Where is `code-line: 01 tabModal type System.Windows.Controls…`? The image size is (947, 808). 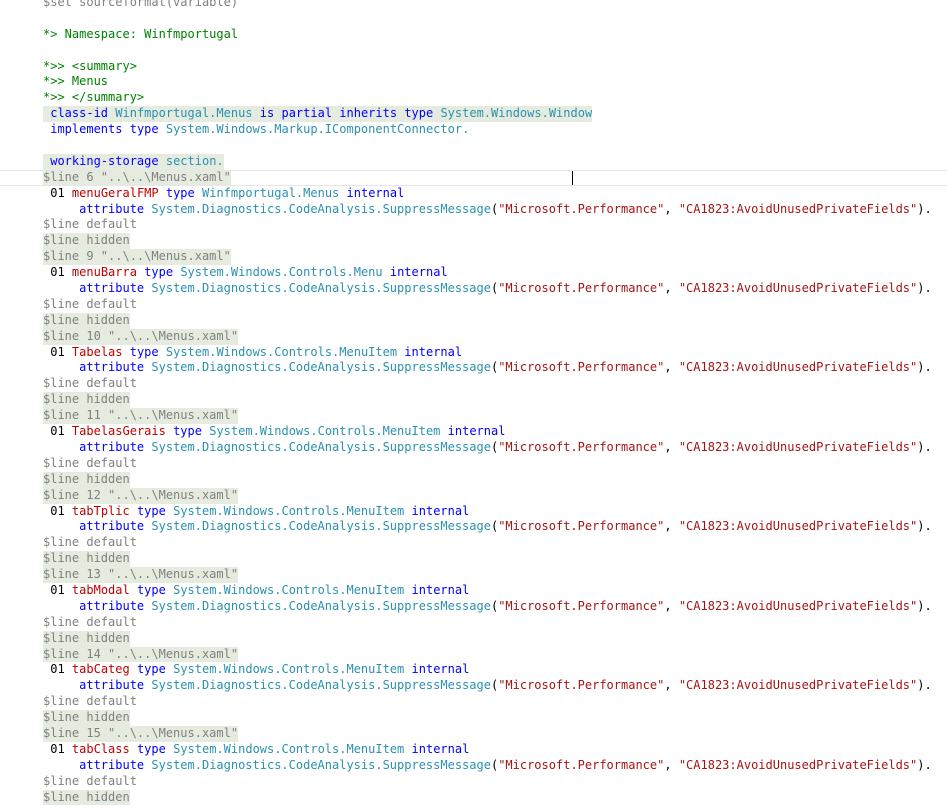 code-line: 01 tabModal type System.Windows.Controls… is located at coordinates (473, 591).